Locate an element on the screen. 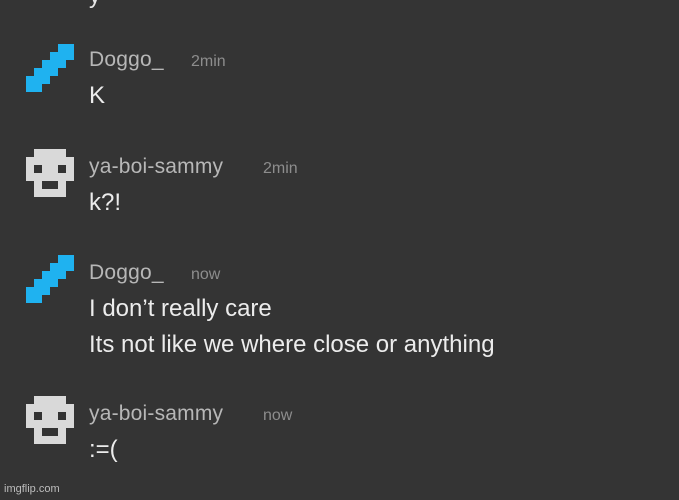 The width and height of the screenshot is (679, 500). message-text: :=( is located at coordinates (103, 449).